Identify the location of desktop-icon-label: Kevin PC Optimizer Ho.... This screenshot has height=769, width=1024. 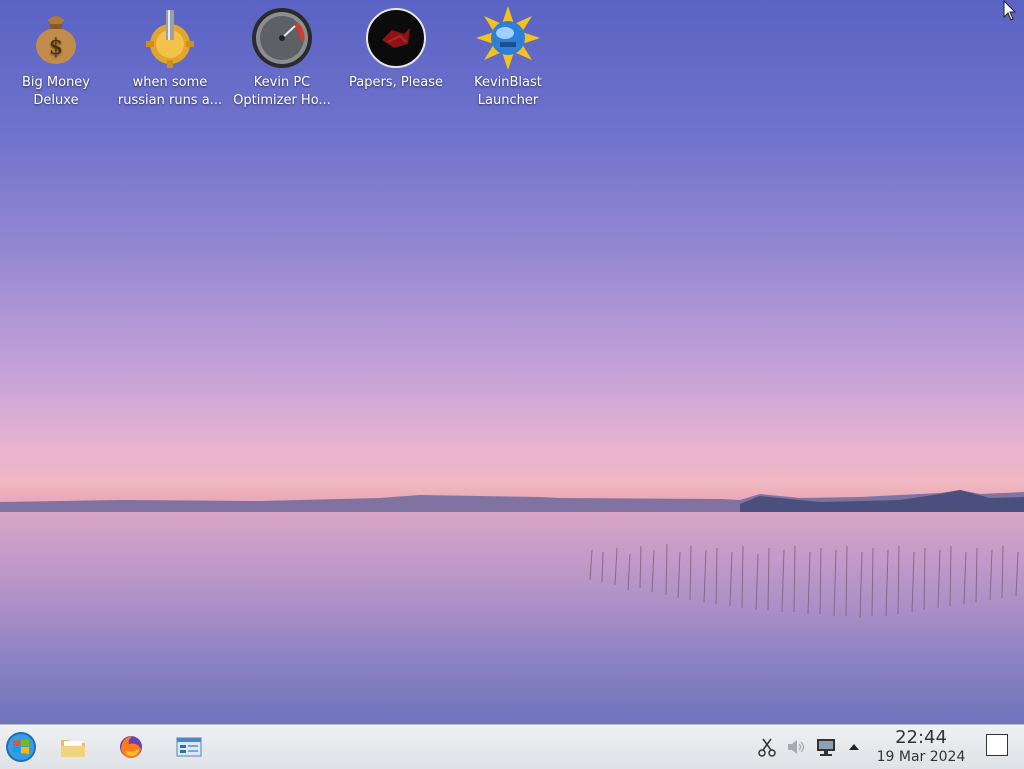
(282, 91).